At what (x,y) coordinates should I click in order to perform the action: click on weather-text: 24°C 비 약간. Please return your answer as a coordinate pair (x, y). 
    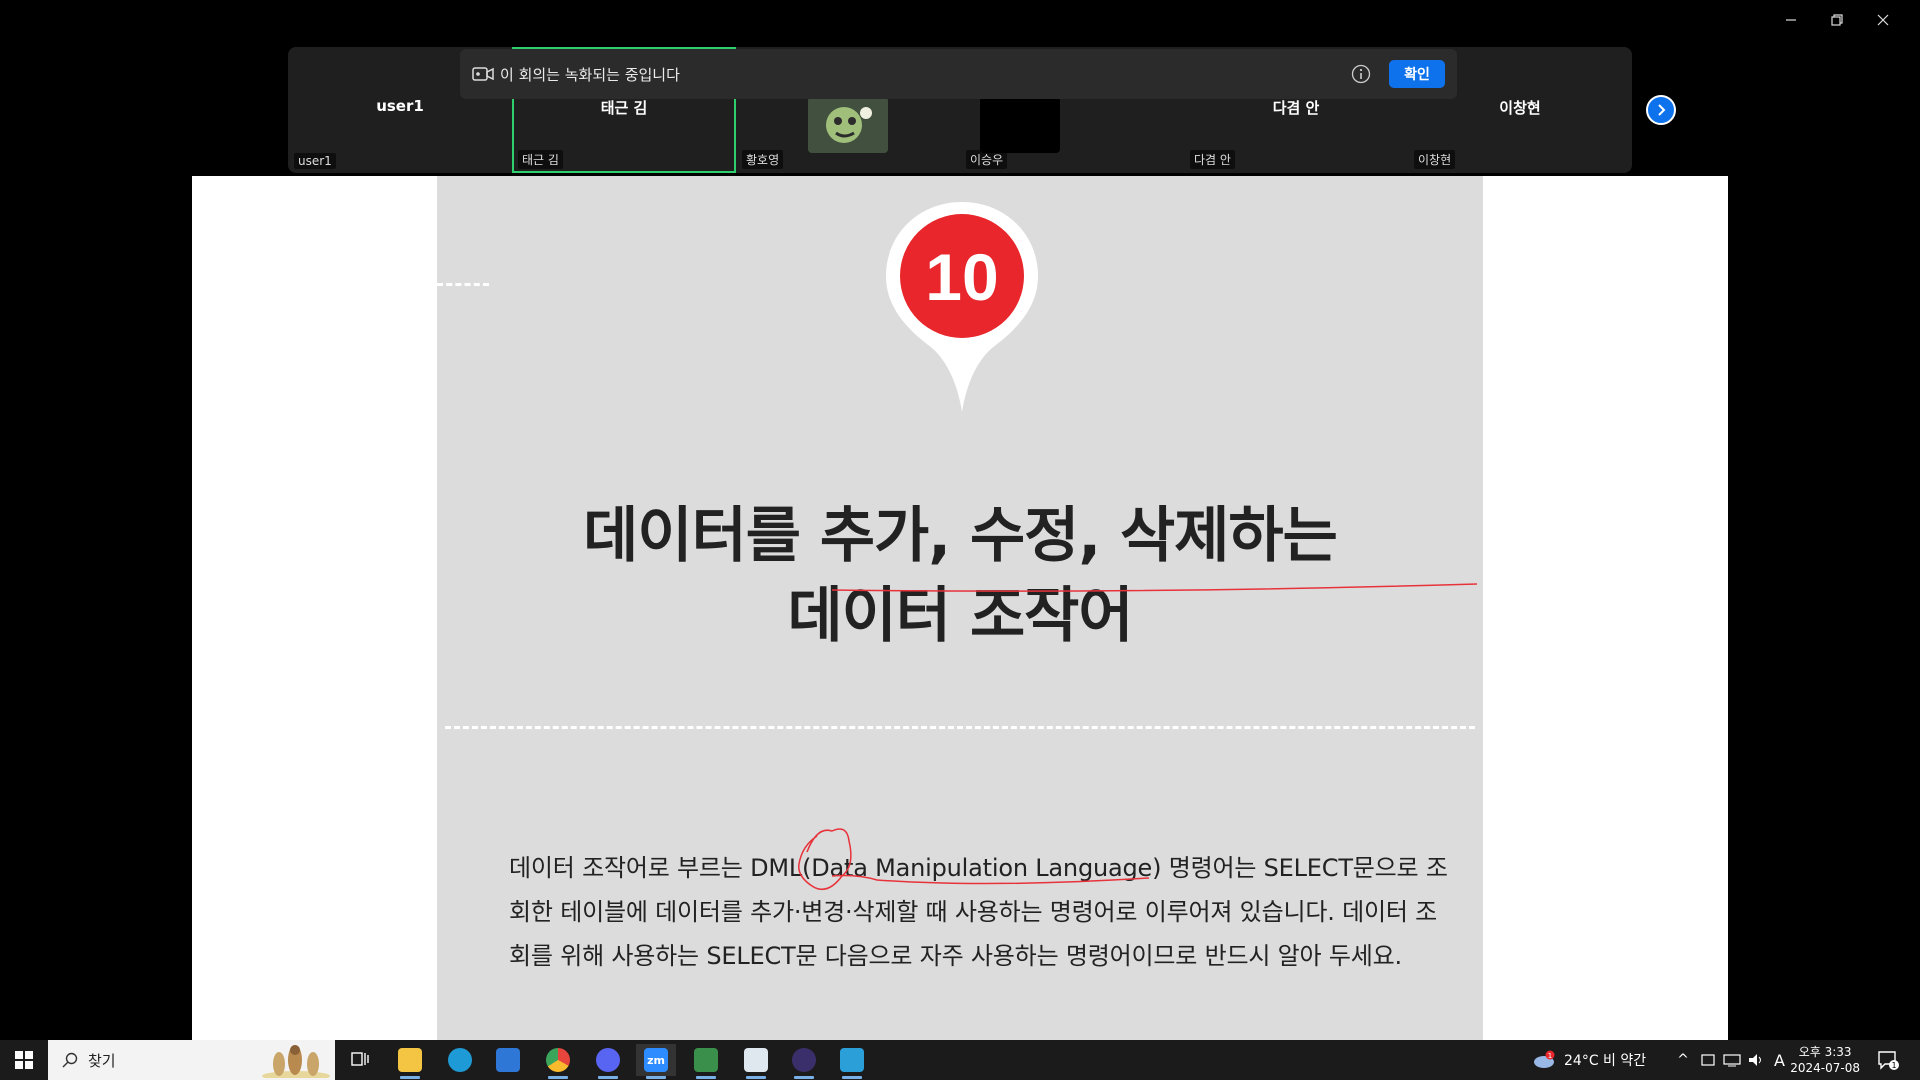
    Looking at the image, I should click on (1605, 1061).